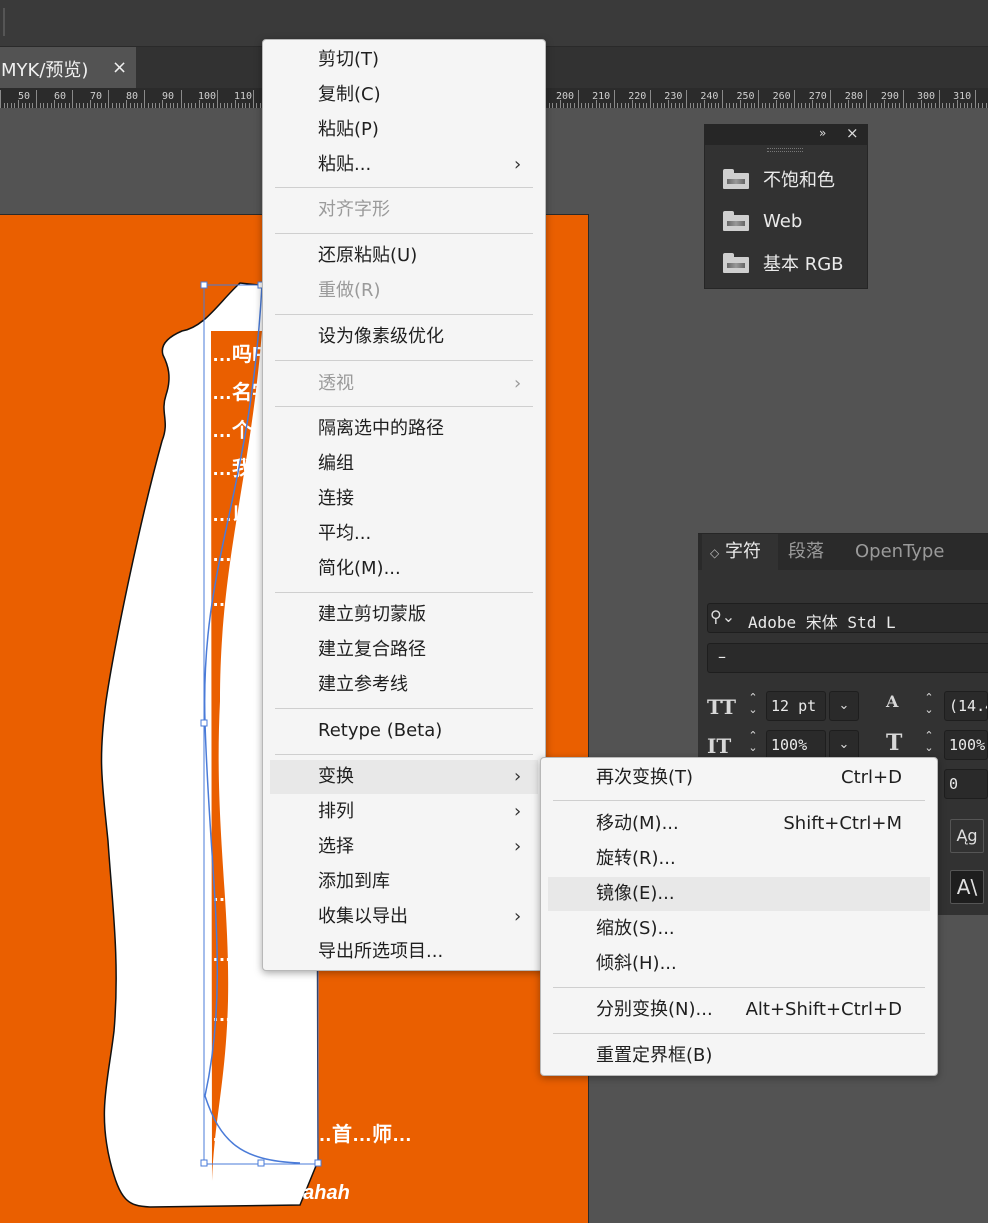  I want to click on submenu-item-move: 移动(M)... Shift+Ctrl+M, so click(739, 824).